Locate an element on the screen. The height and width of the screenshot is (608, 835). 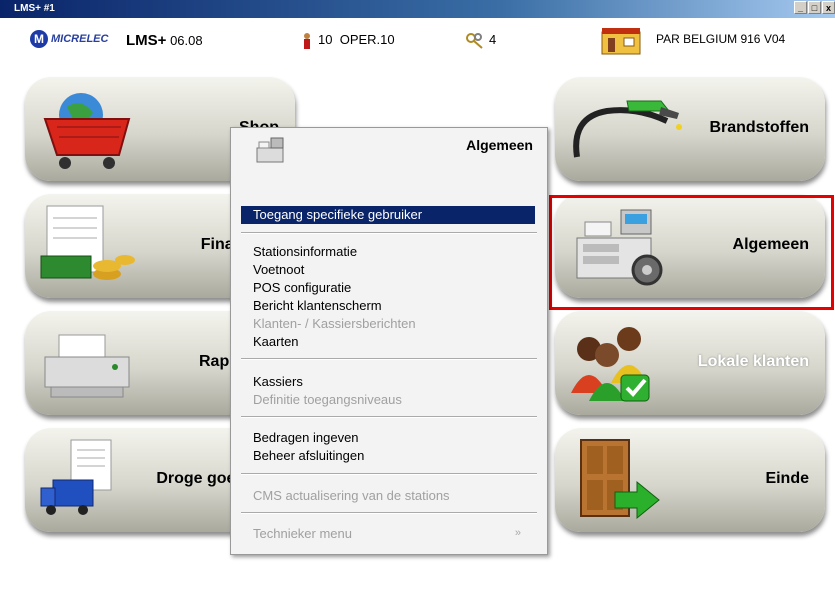
menu-title: Algemeen is located at coordinates (499, 145).